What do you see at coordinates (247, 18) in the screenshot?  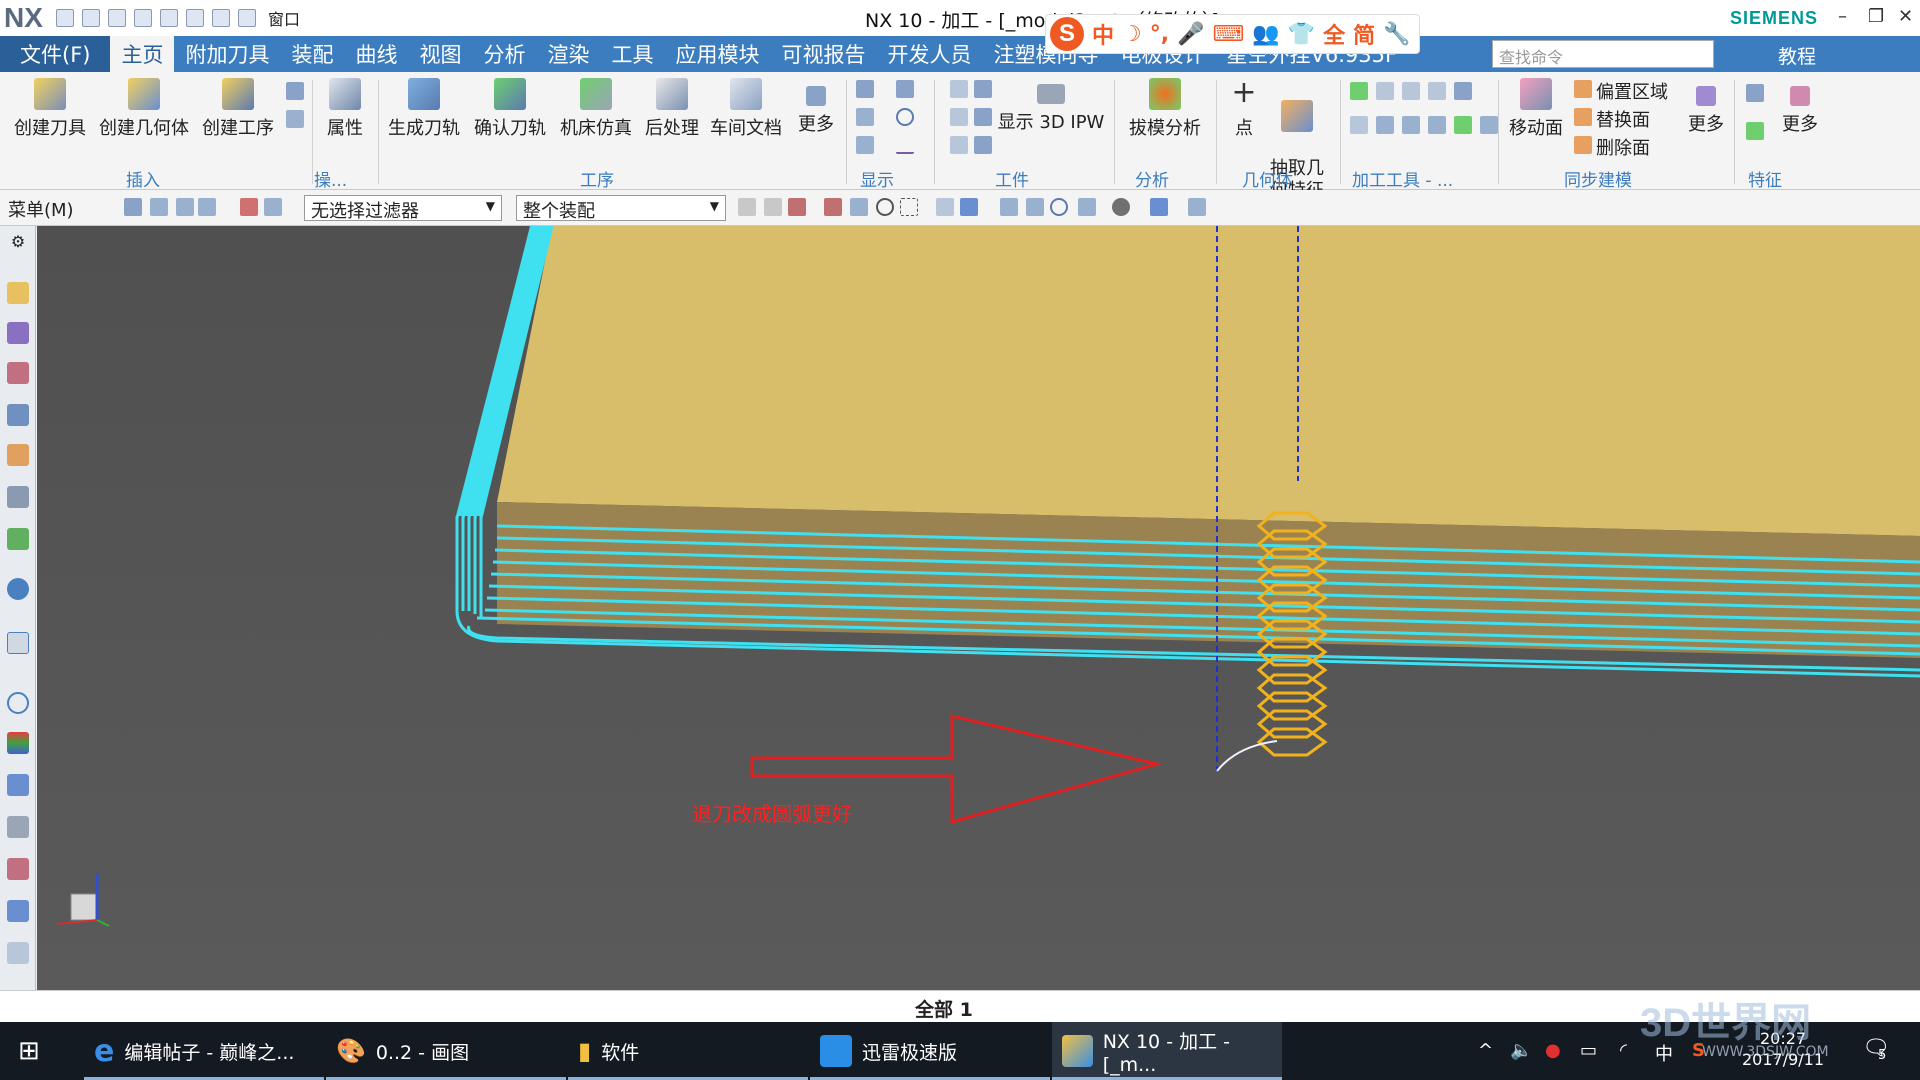 I see `window-icon` at bounding box center [247, 18].